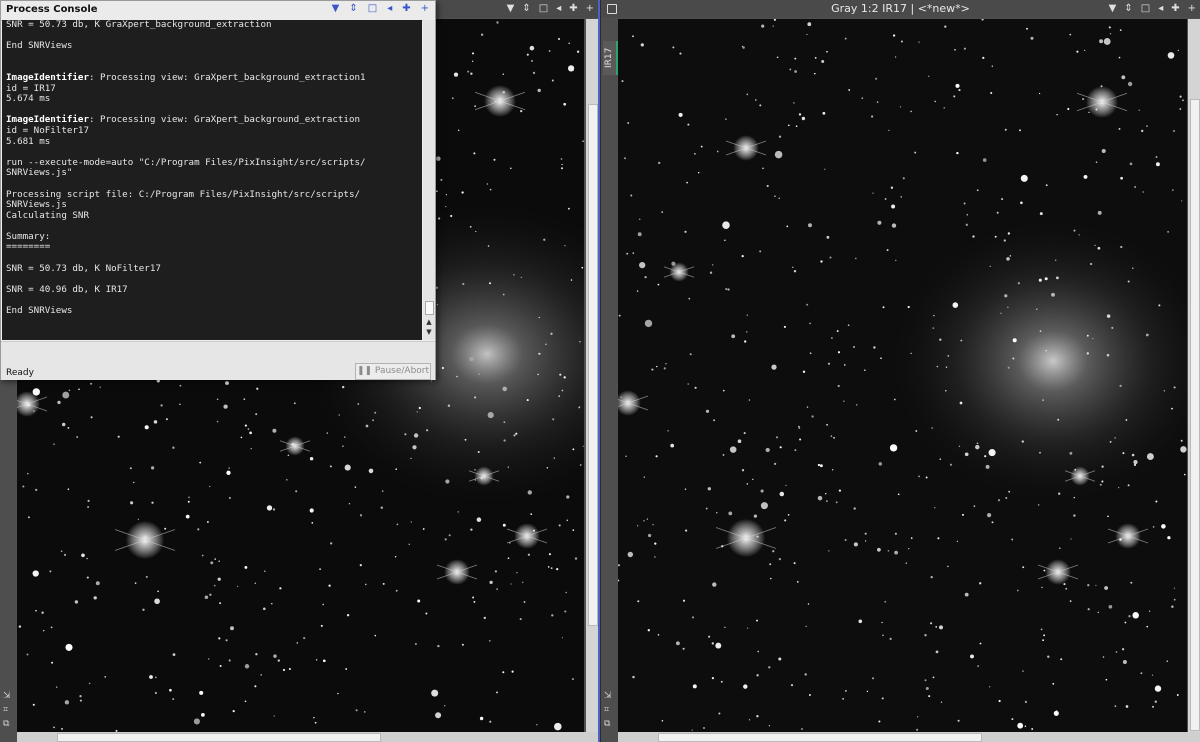 Image resolution: width=1200 pixels, height=742 pixels. I want to click on console-line: SNR = 50.73 db, K NoFilter17, so click(83, 268).